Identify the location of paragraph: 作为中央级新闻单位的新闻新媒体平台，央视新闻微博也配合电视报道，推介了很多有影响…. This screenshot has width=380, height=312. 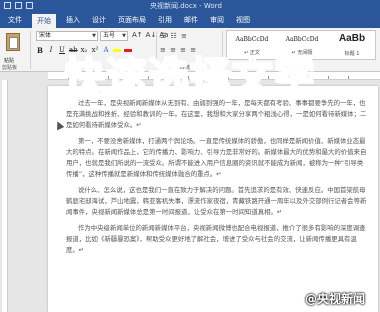
(217, 239).